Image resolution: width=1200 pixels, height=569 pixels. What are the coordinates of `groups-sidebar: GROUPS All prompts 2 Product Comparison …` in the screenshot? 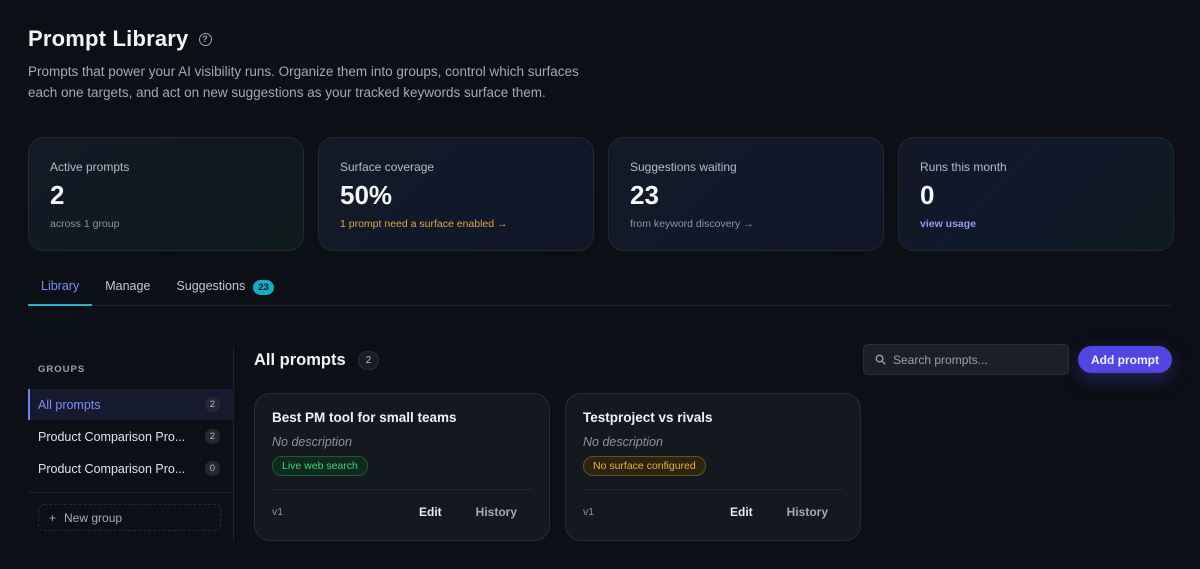 It's located at (131, 444).